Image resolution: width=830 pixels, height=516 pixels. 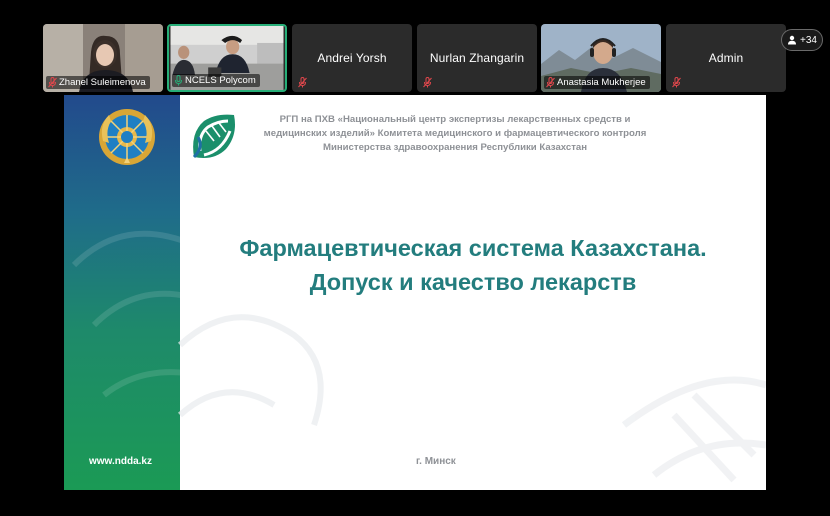 I want to click on participant-nameplate: NCELS Polycom, so click(x=216, y=80).